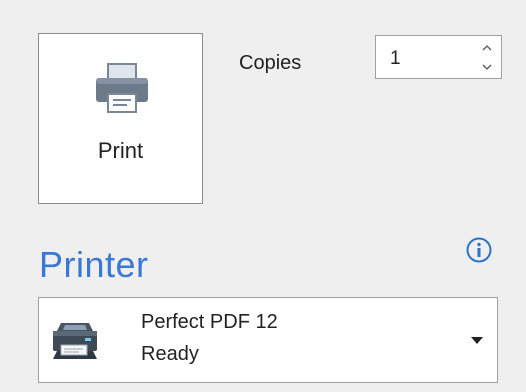  What do you see at coordinates (122, 88) in the screenshot?
I see `printer-icon` at bounding box center [122, 88].